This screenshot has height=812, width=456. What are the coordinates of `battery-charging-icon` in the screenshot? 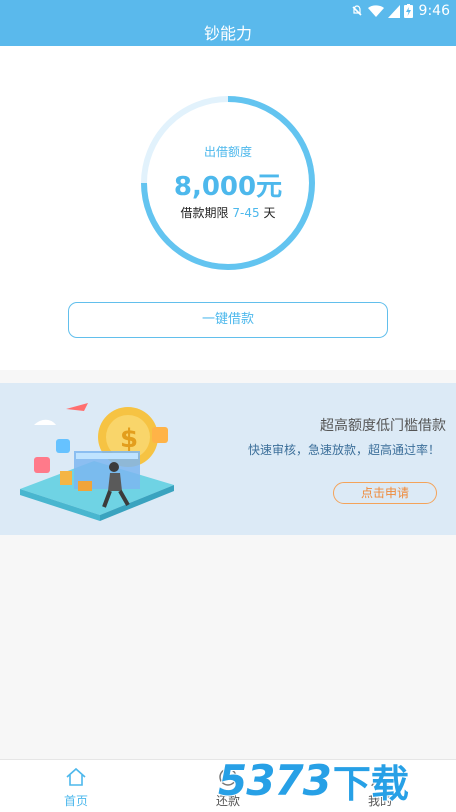 It's located at (408, 11).